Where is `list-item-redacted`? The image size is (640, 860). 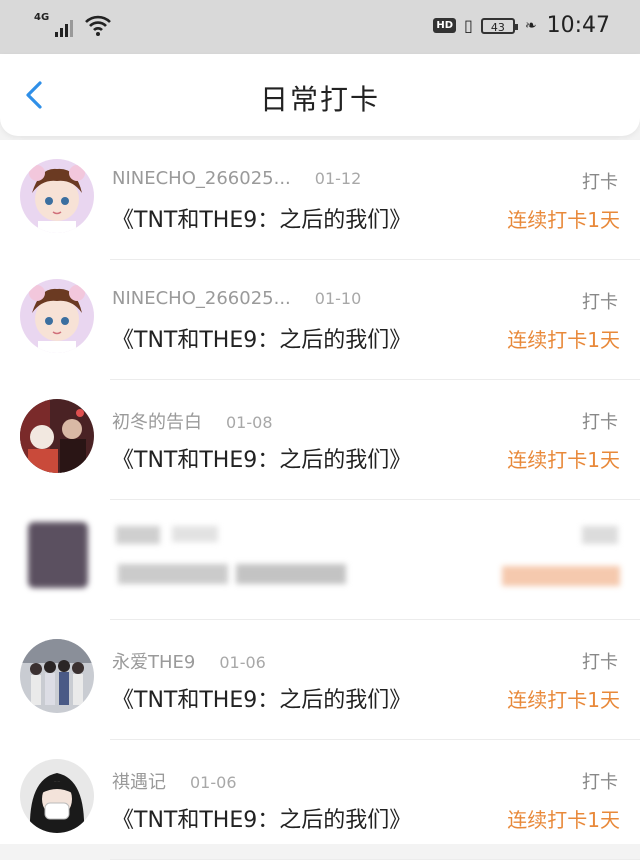
list-item-redacted is located at coordinates (320, 560).